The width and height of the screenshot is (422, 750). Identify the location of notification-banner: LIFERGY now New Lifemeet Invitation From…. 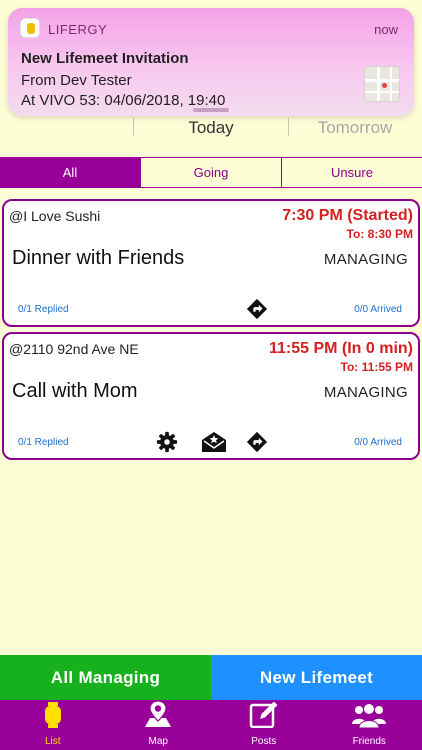
(211, 62).